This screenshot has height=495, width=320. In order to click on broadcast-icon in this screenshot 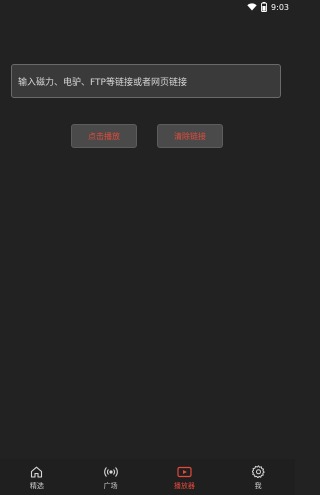, I will do `click(110, 472)`.